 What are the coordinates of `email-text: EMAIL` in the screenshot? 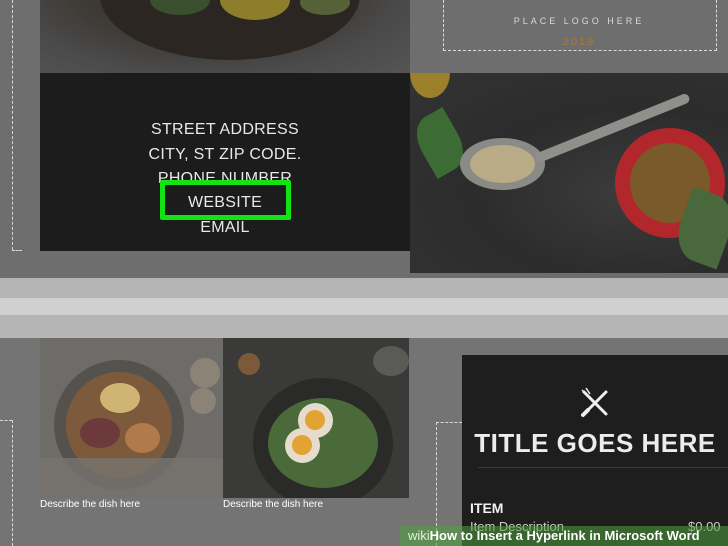 It's located at (225, 228).